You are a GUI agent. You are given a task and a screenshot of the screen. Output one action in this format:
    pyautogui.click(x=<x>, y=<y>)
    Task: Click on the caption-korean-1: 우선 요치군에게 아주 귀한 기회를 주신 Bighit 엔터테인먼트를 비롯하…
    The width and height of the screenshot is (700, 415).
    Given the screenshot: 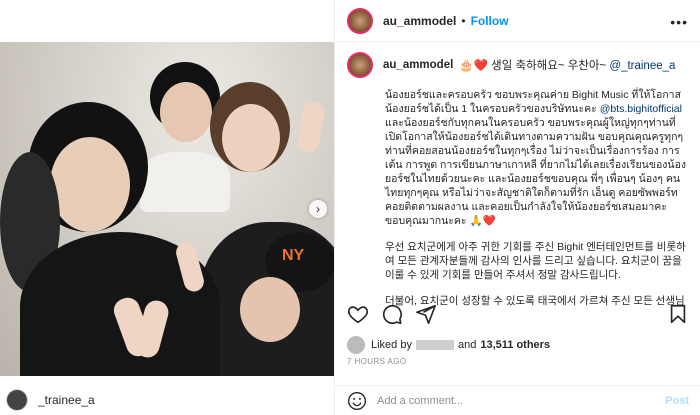 What is the action you would take?
    pyautogui.click(x=535, y=261)
    